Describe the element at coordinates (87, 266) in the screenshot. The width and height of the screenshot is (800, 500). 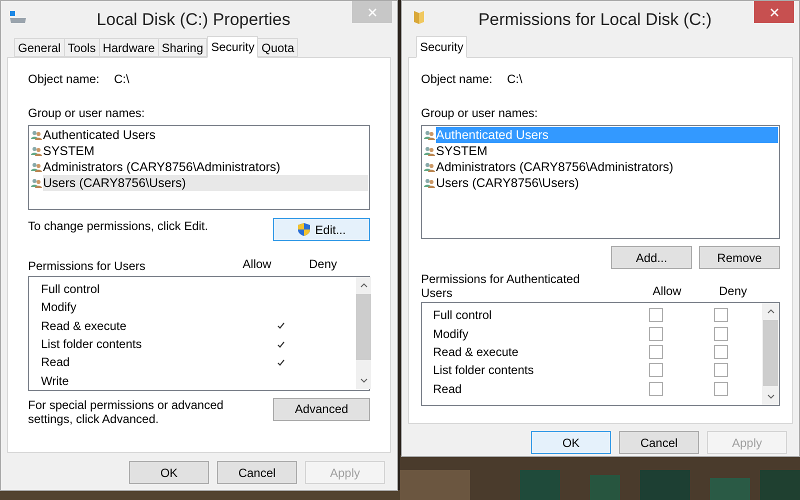
I see `permissions-label: Permissions for Users` at that location.